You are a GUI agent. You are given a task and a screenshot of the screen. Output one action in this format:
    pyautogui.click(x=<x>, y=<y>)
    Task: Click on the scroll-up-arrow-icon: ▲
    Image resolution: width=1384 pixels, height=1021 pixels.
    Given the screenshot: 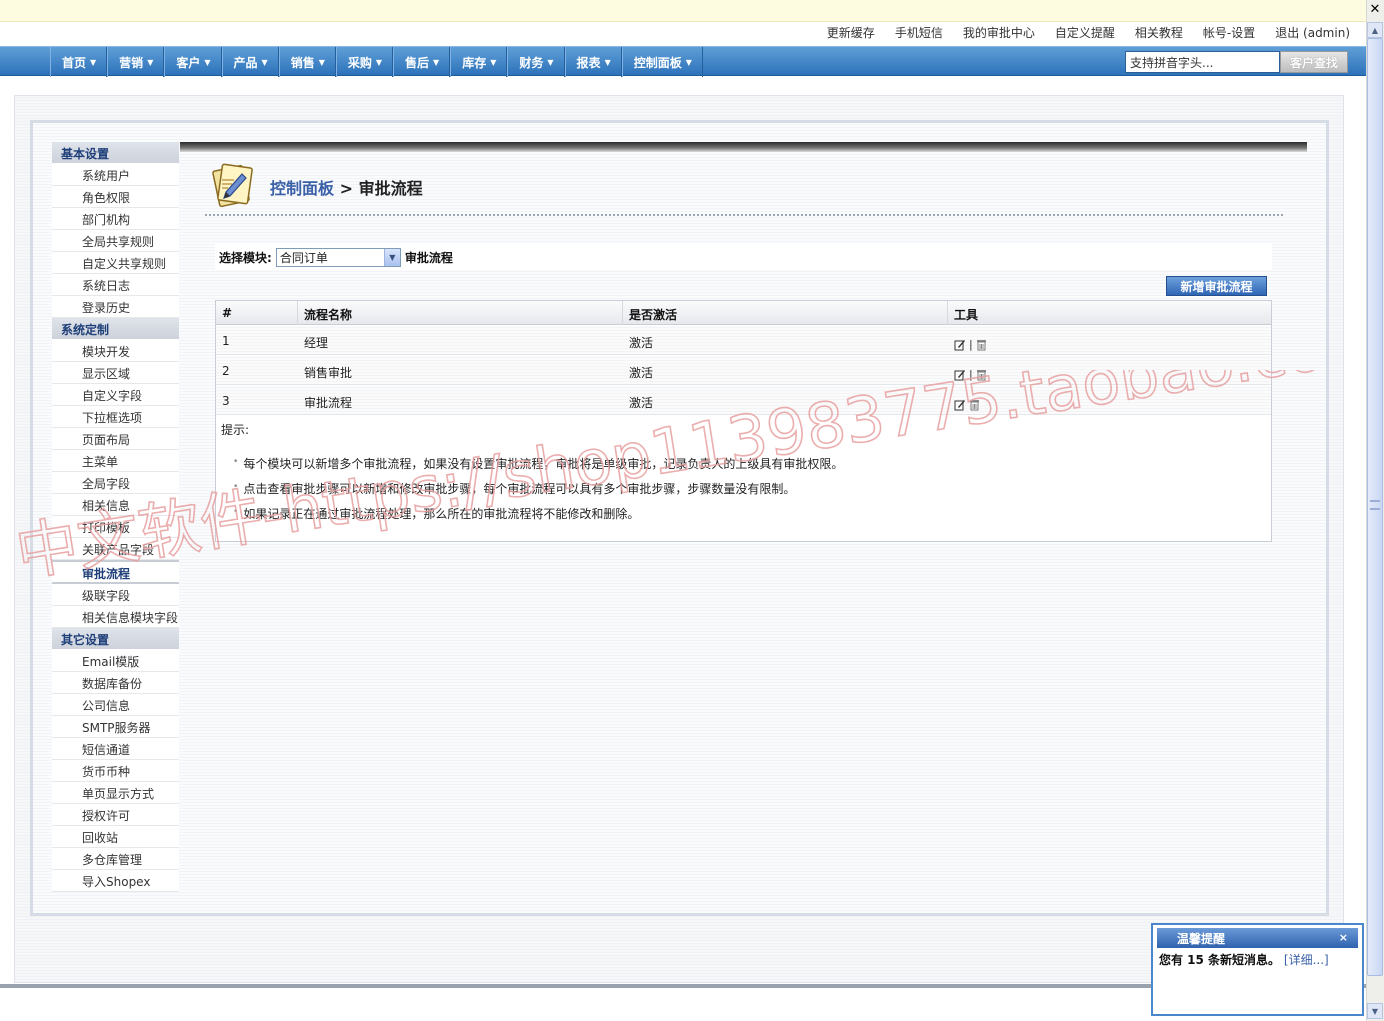 What is the action you would take?
    pyautogui.click(x=1375, y=30)
    